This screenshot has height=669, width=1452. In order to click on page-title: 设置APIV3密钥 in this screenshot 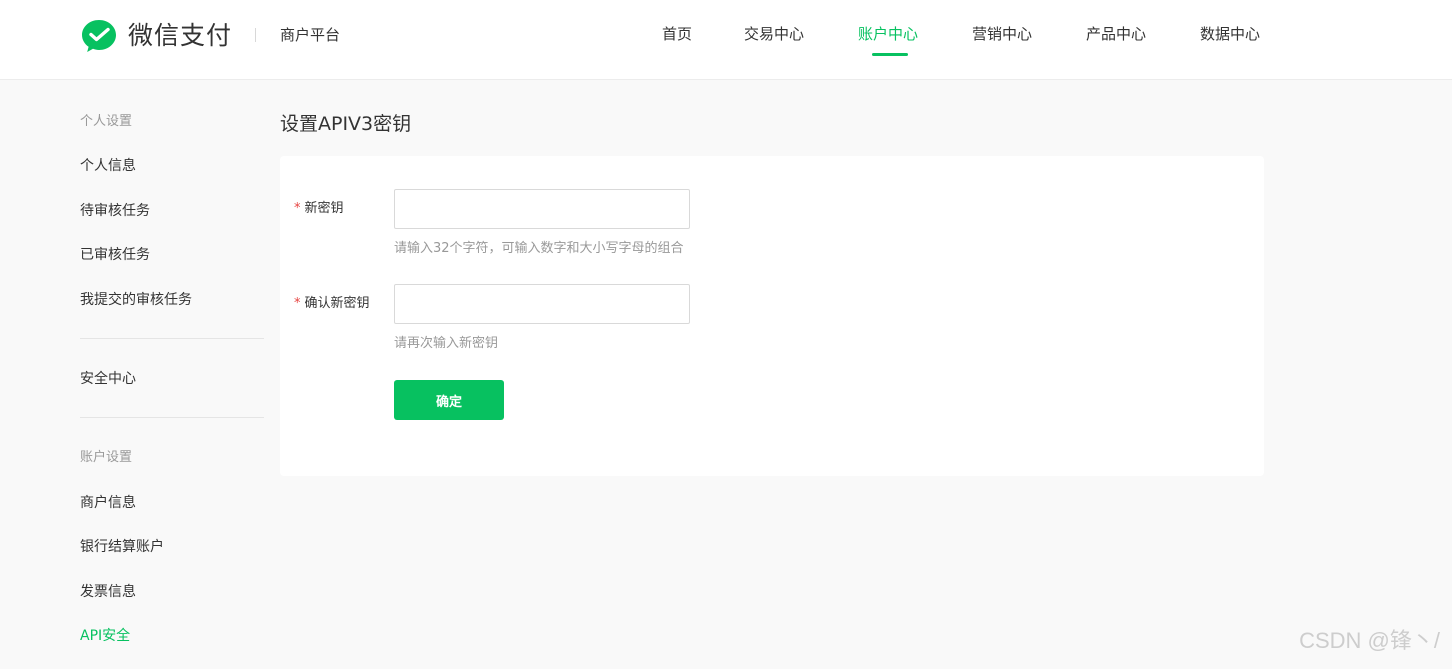, I will do `click(346, 124)`.